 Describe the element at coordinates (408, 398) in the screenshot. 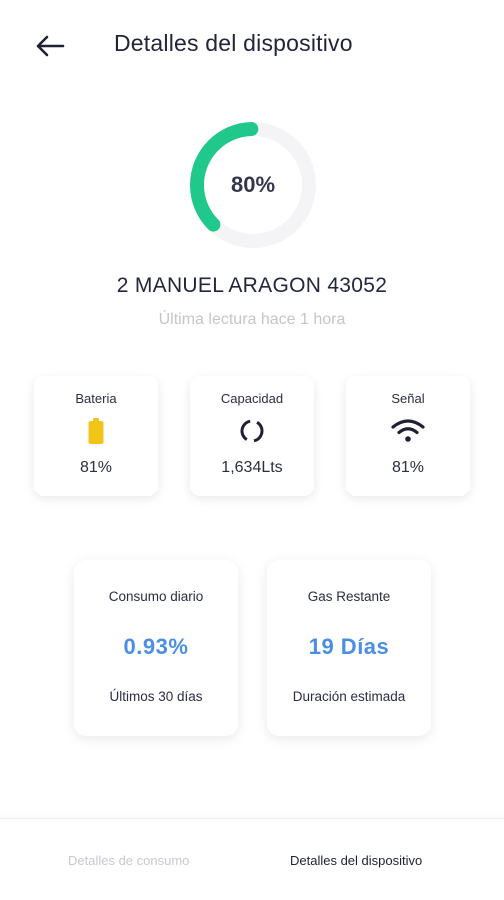

I see `signal-label: Señal` at that location.